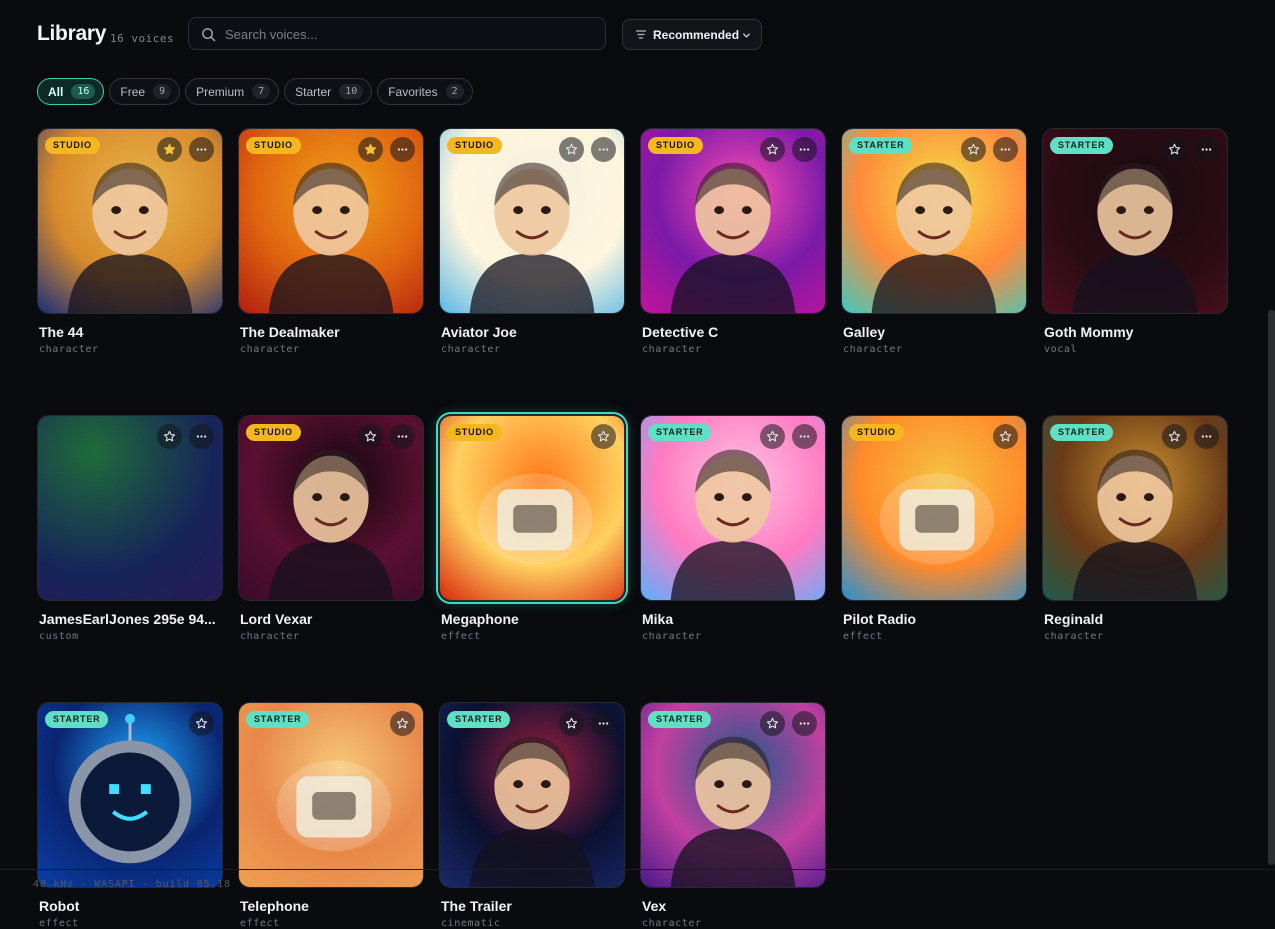 The width and height of the screenshot is (1275, 929). I want to click on voice-card: STUDIO Megaphone effect, so click(532, 527).